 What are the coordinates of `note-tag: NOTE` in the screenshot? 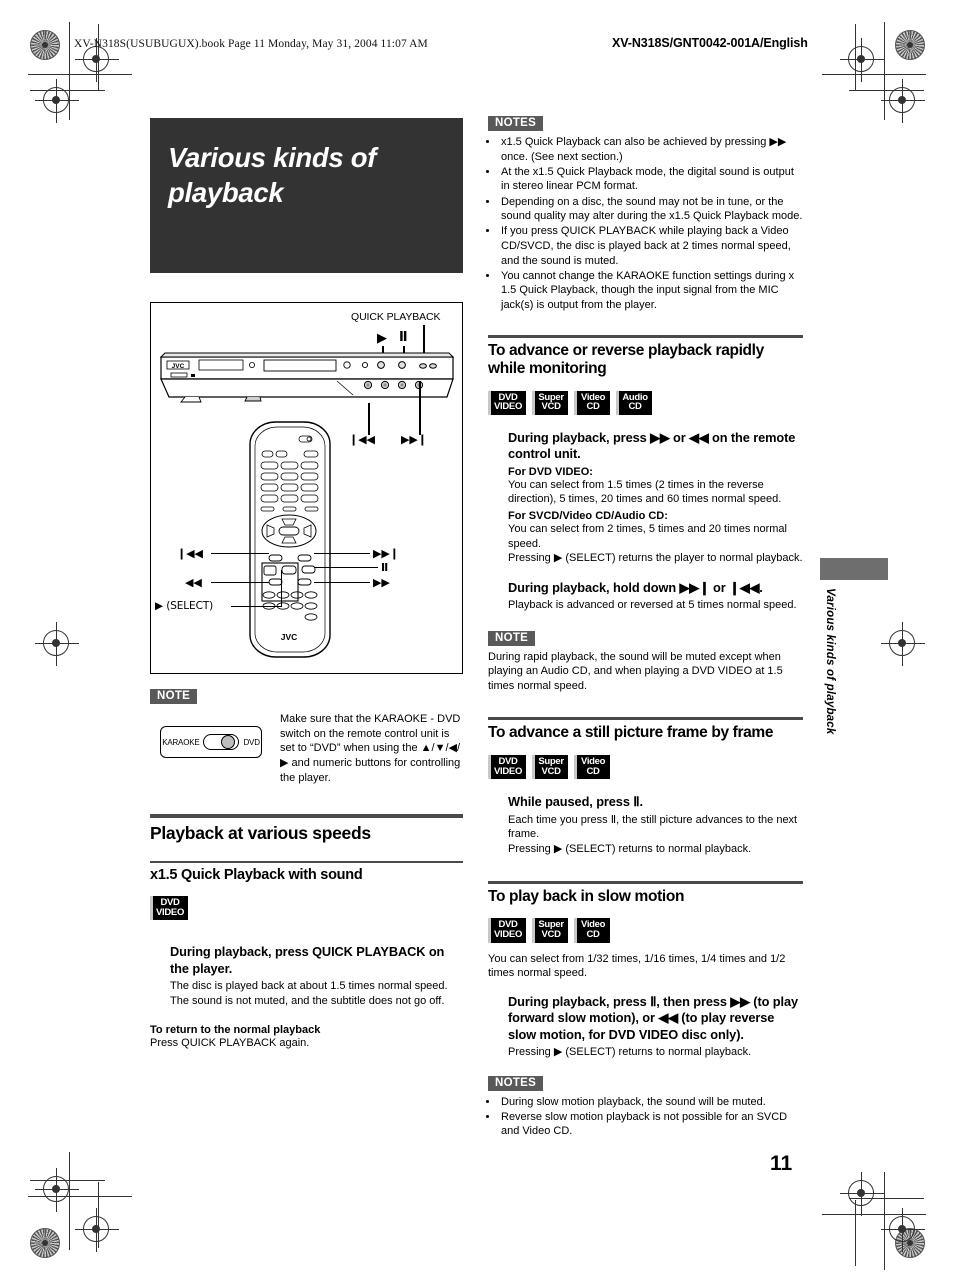 It's located at (174, 696).